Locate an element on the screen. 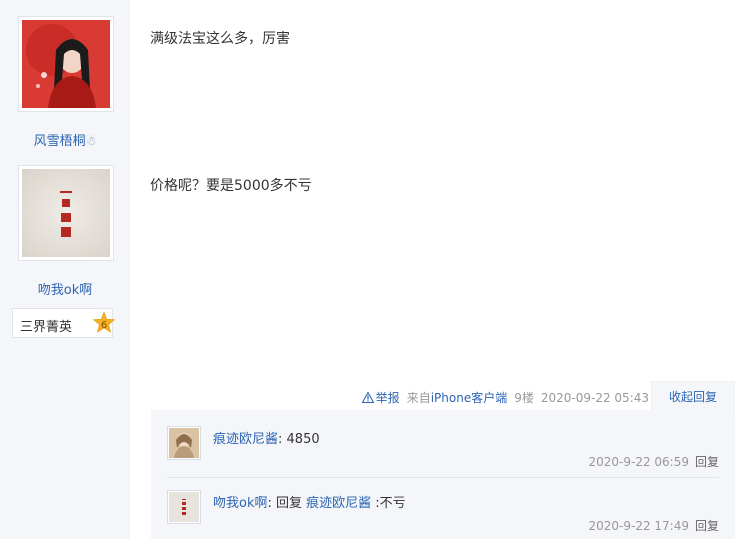 Image resolution: width=749 pixels, height=539 pixels. collapse-replies-button: 收起回复 is located at coordinates (693, 396).